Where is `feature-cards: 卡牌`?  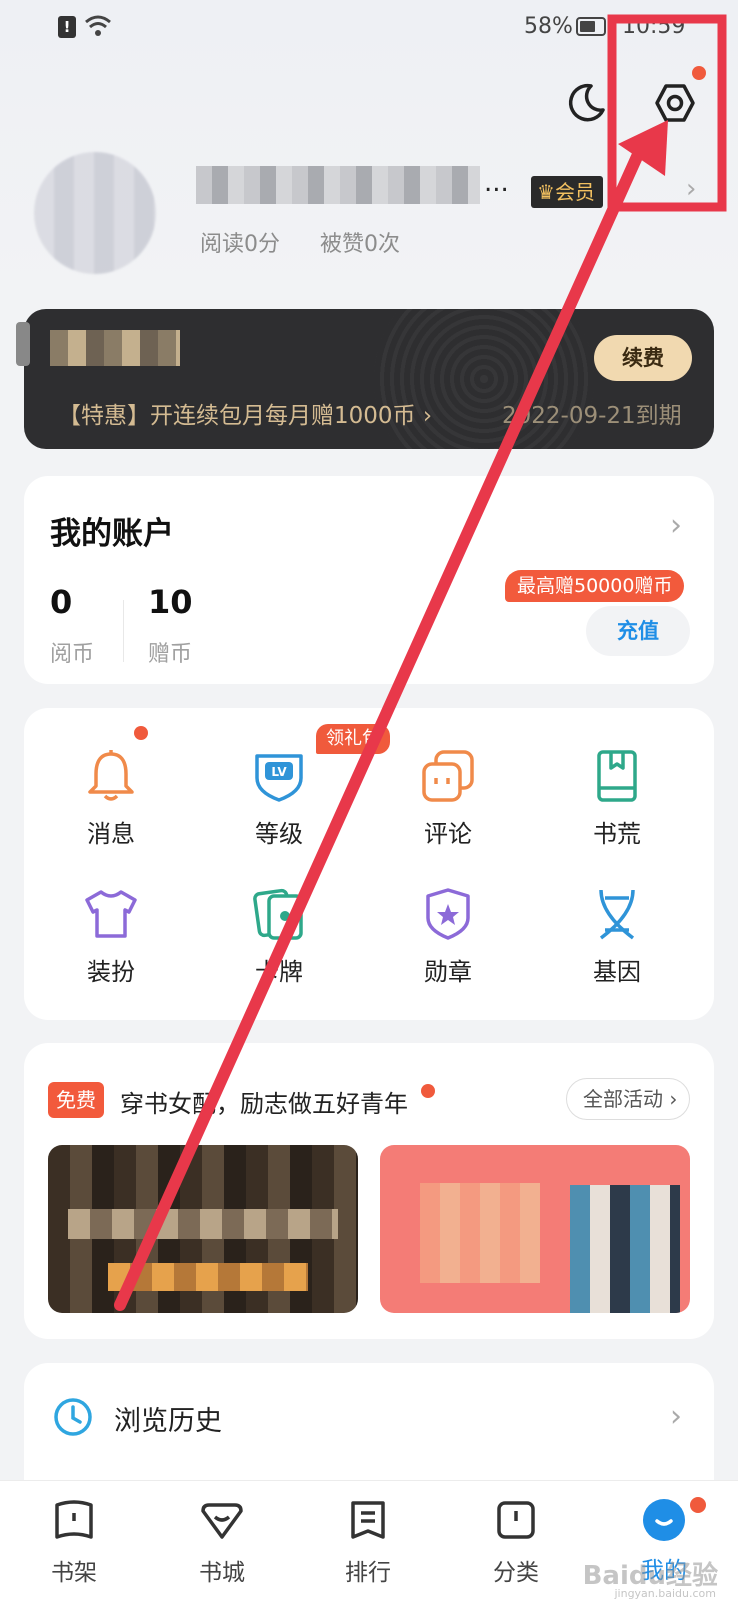
feature-cards: 卡牌 is located at coordinates (279, 941).